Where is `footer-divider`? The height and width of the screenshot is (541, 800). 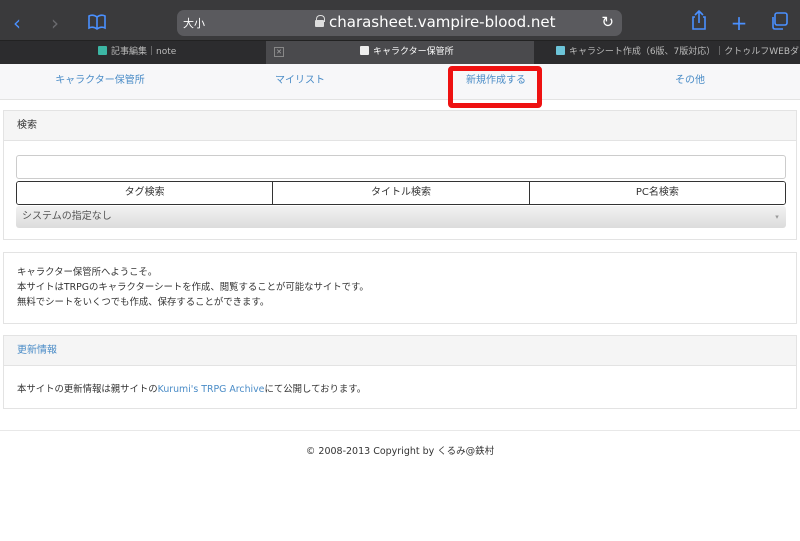 footer-divider is located at coordinates (400, 430).